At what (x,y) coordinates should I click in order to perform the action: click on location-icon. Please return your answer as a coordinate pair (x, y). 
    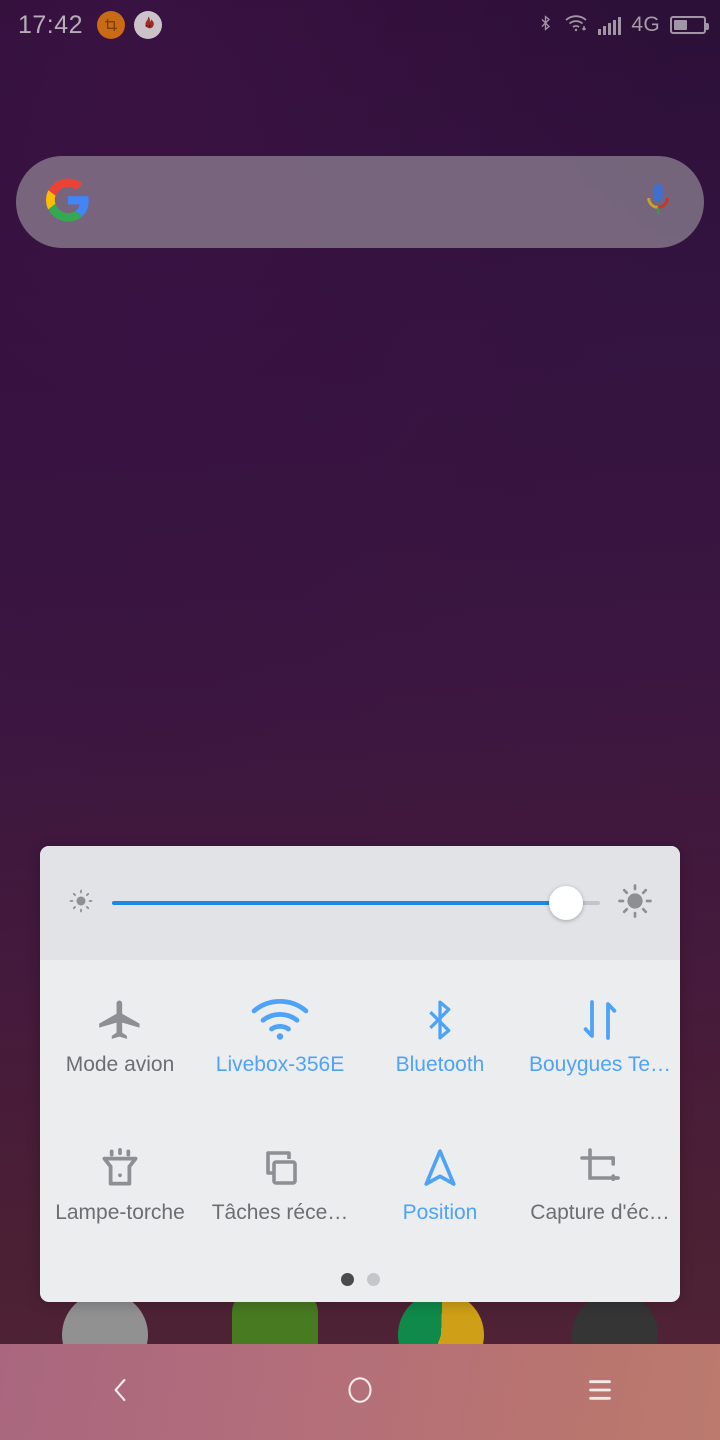
    Looking at the image, I should click on (440, 1168).